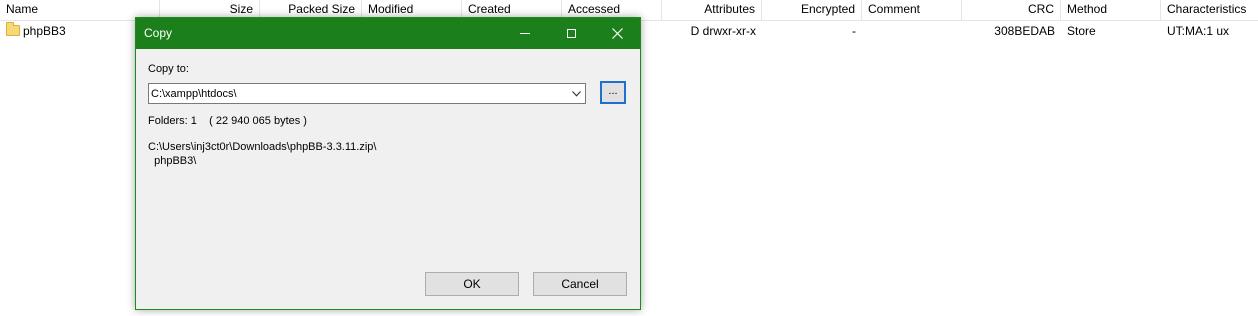 The width and height of the screenshot is (1258, 316). I want to click on maximize-icon, so click(571, 33).